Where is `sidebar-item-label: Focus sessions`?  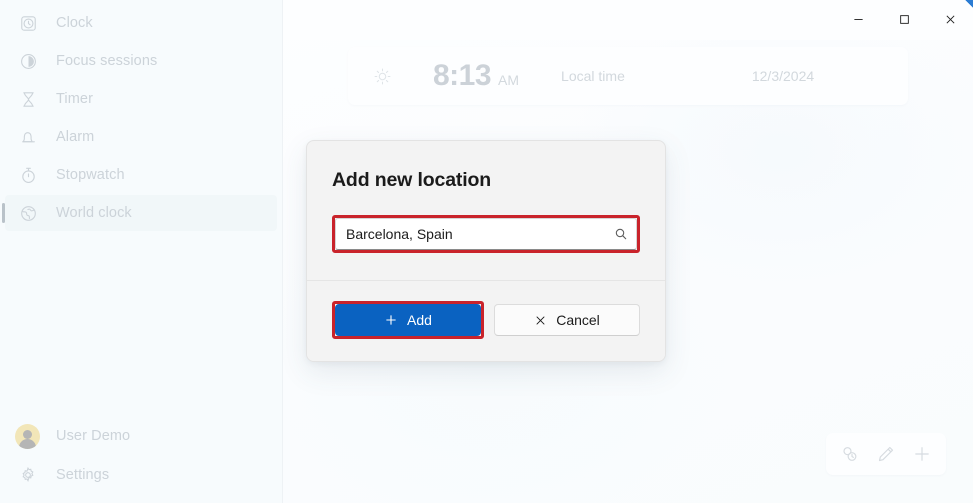 sidebar-item-label: Focus sessions is located at coordinates (107, 61).